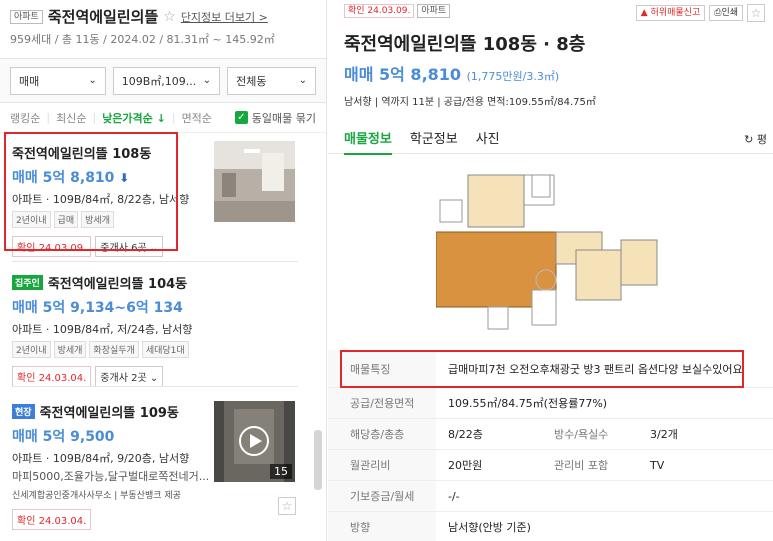  Describe the element at coordinates (272, 80) in the screenshot. I see `building-select: 전체동 ⌄` at that location.